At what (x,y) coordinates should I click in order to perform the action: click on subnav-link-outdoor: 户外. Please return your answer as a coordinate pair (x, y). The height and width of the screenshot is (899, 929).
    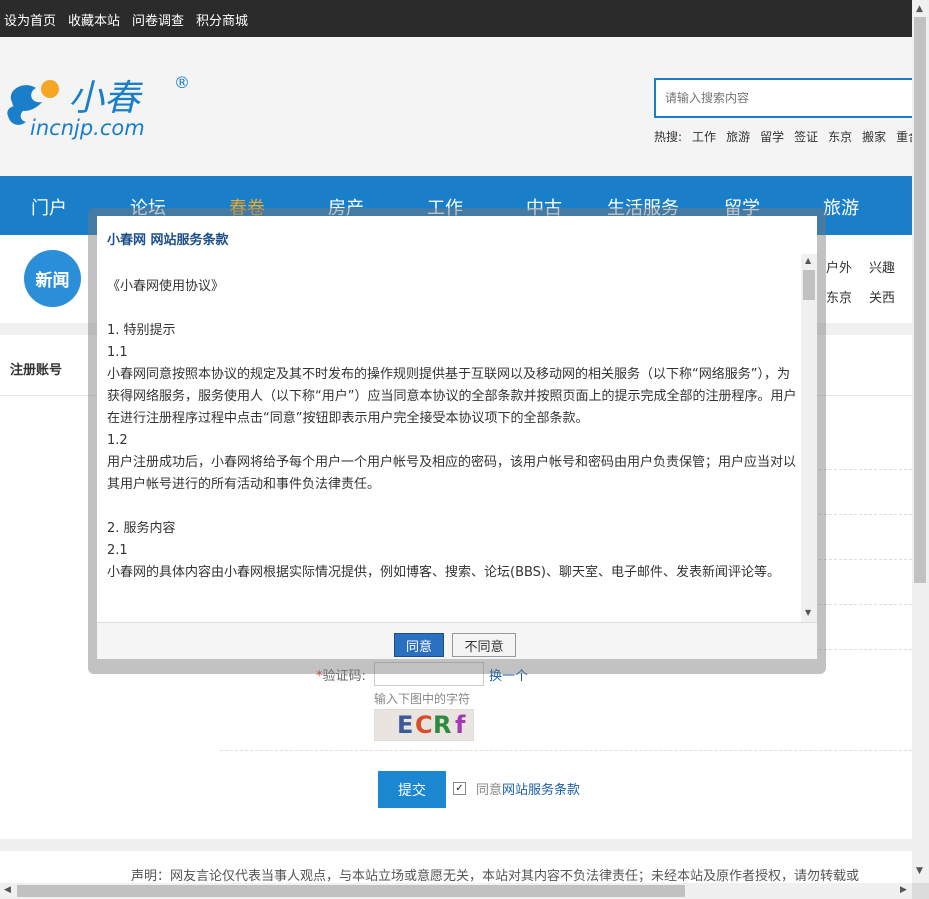
    Looking at the image, I should click on (839, 266).